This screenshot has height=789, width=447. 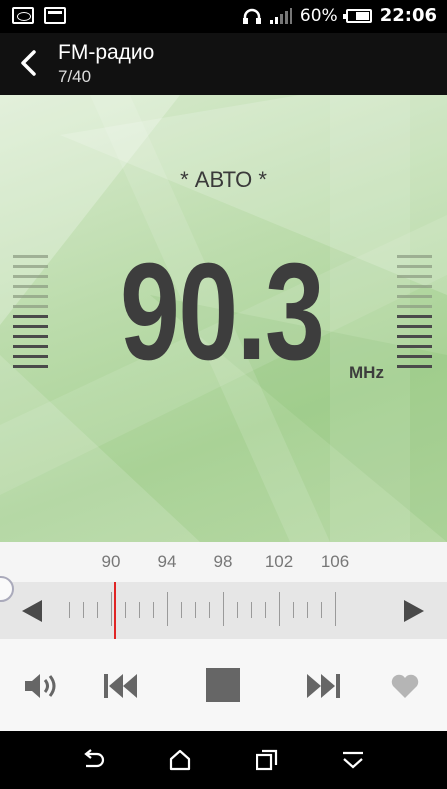 What do you see at coordinates (167, 561) in the screenshot?
I see `scale-label: 94` at bounding box center [167, 561].